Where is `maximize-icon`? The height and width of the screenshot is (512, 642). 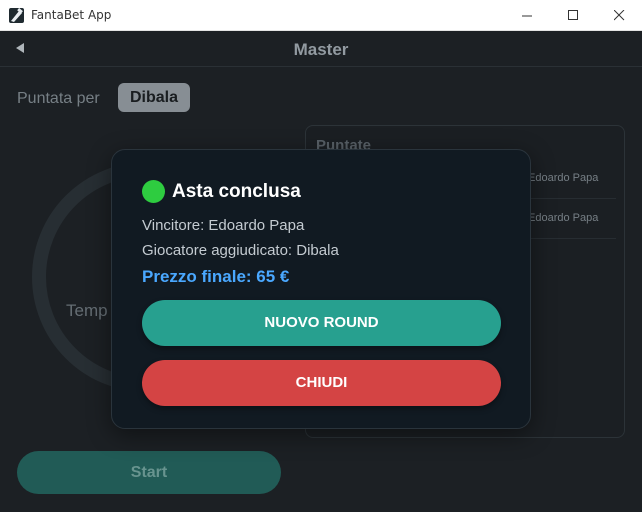
maximize-icon is located at coordinates (572, 15).